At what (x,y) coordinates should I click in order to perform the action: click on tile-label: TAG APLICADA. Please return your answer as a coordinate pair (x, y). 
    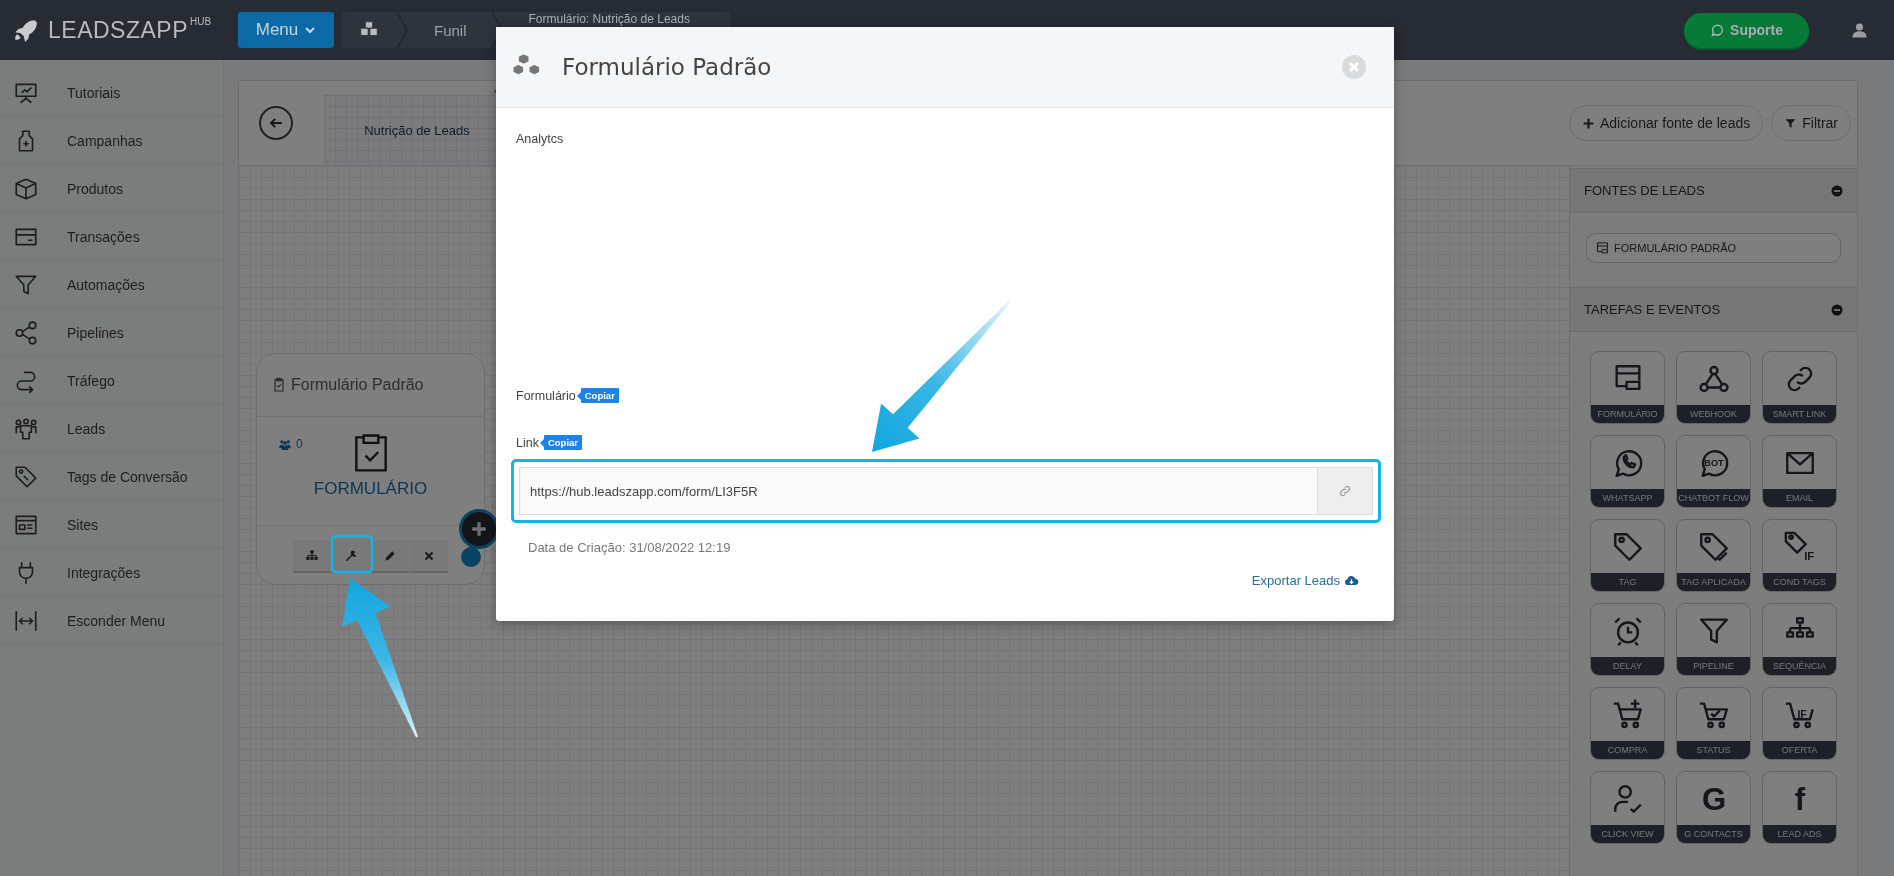
    Looking at the image, I should click on (1713, 582).